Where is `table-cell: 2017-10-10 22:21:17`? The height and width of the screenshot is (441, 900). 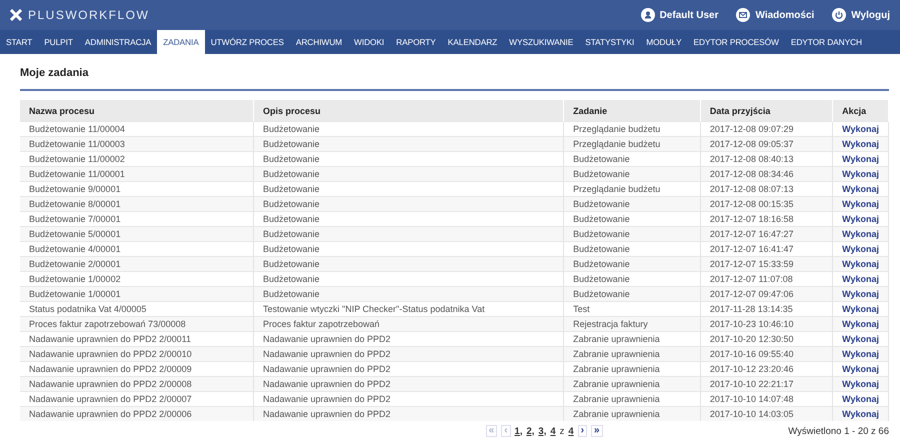
table-cell: 2017-10-10 22:21:17 is located at coordinates (766, 384).